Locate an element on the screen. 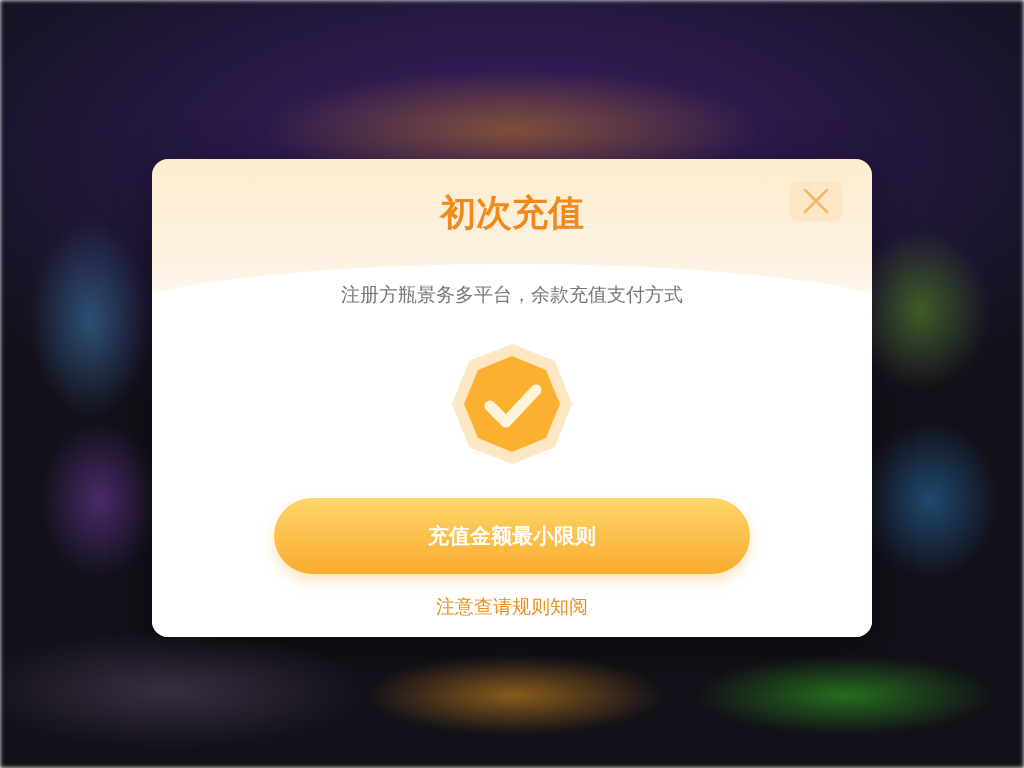 The image size is (1024, 768). dialog-message: 注册方瓶景务多平台，余款充值支付方式 is located at coordinates (512, 294).